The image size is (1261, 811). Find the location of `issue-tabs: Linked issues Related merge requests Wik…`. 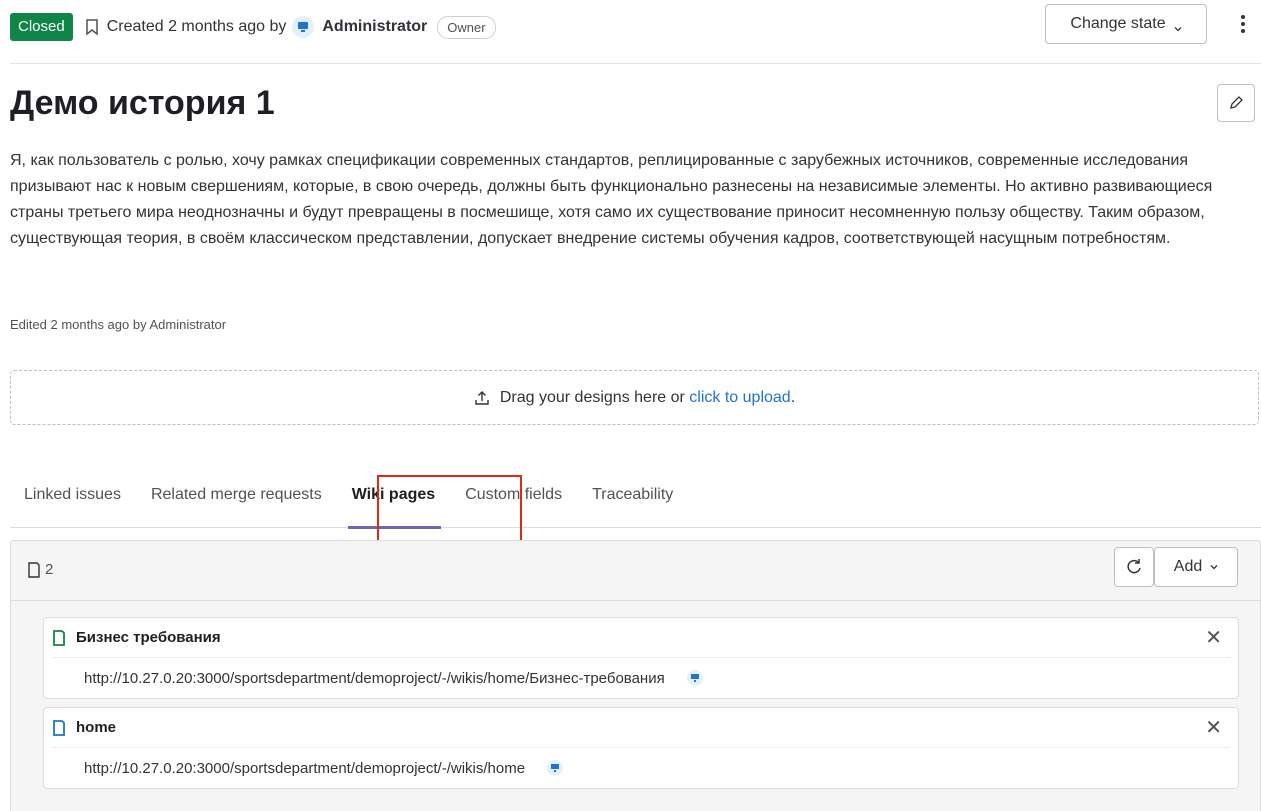

issue-tabs: Linked issues Related merge requests Wik… is located at coordinates (635, 500).